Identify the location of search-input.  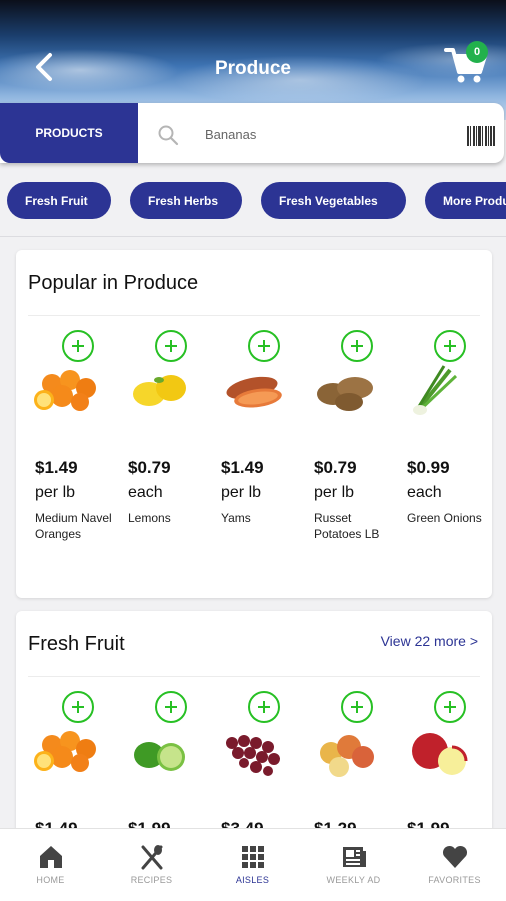
(325, 134).